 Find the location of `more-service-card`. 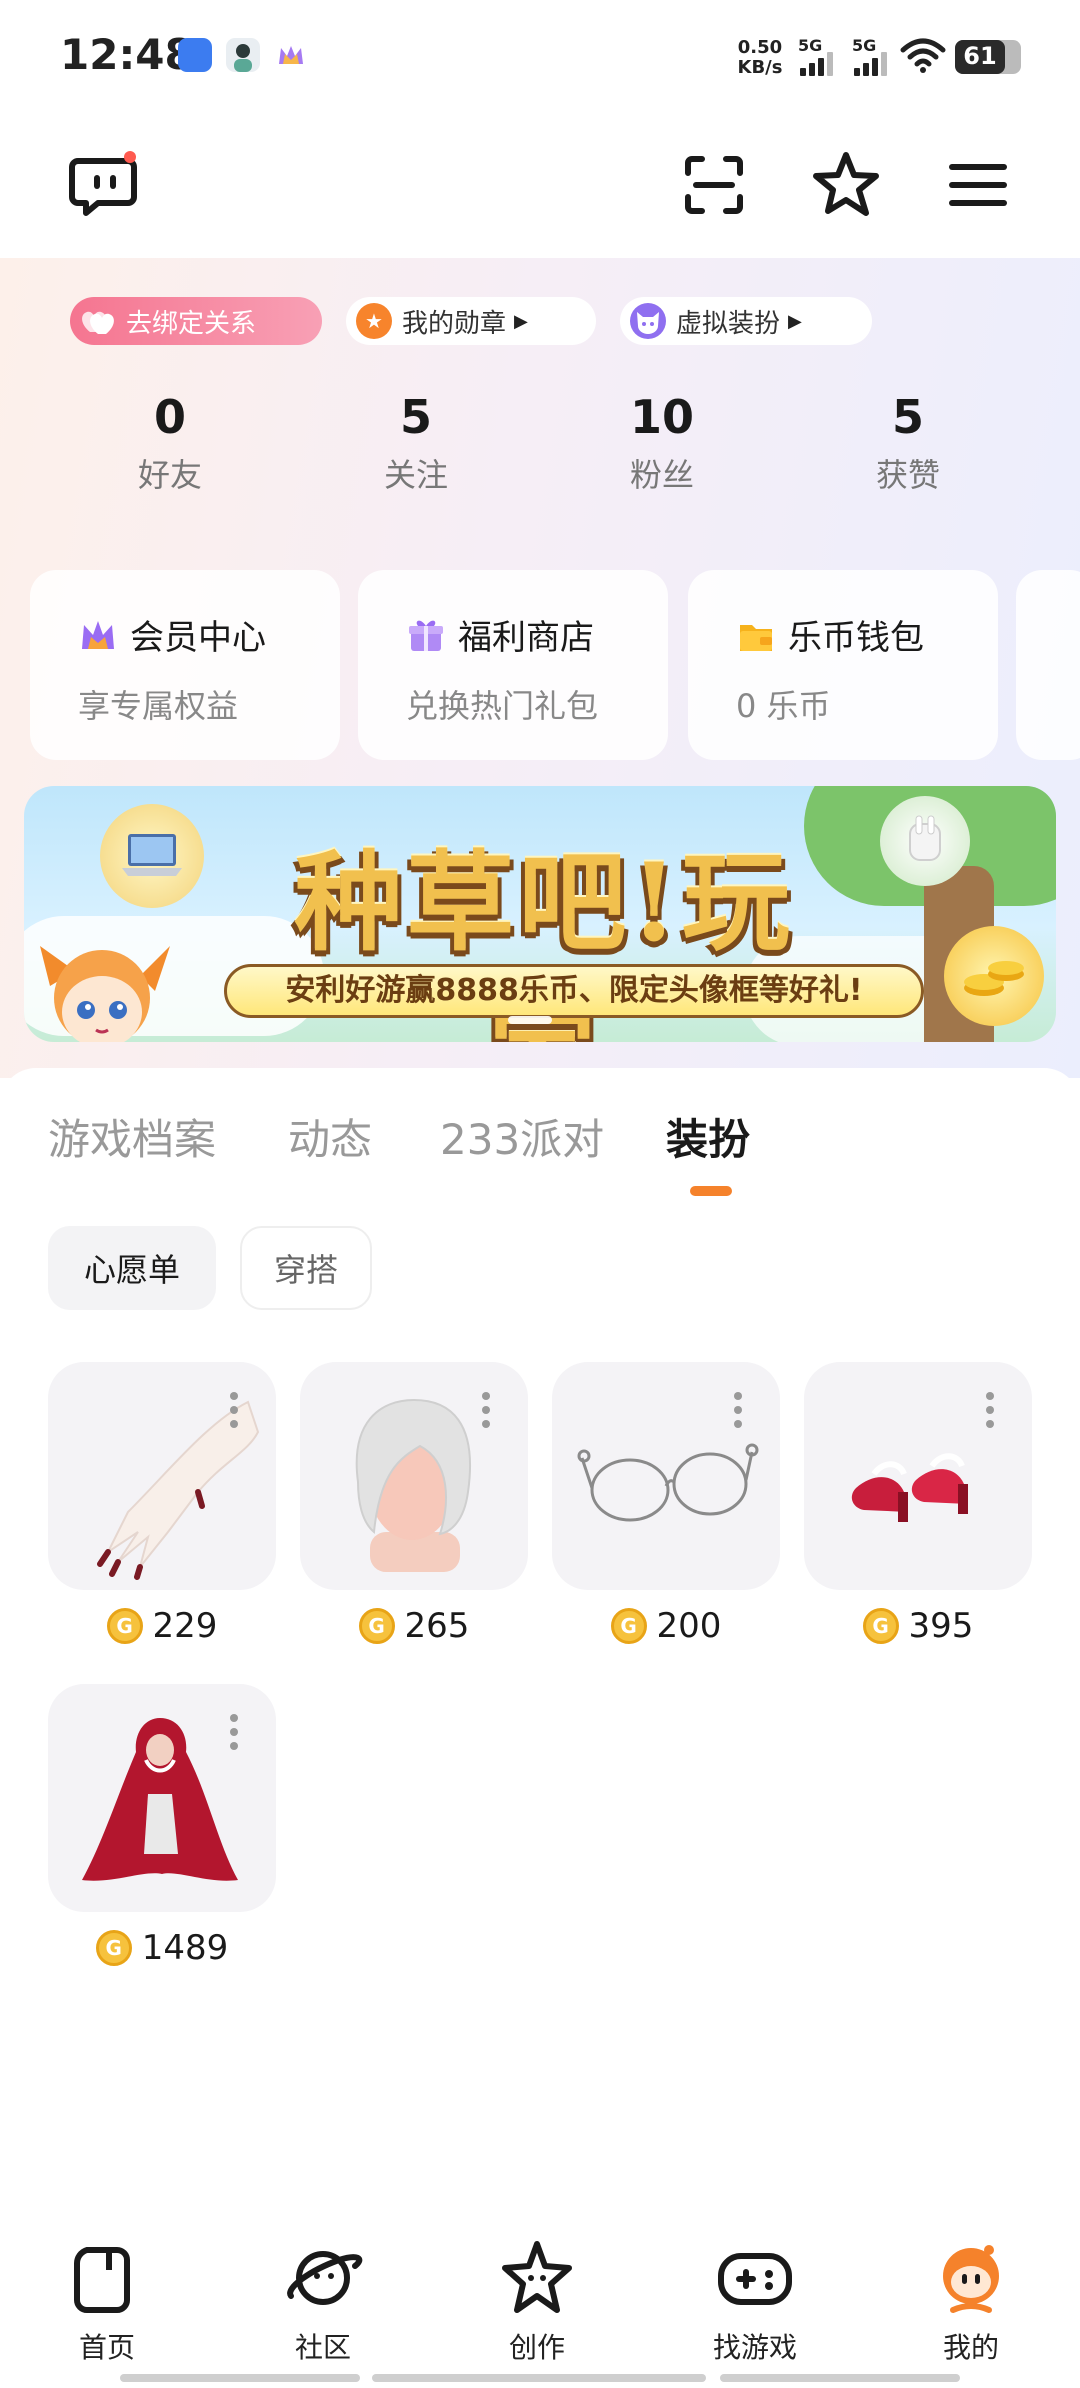

more-service-card is located at coordinates (1048, 665).